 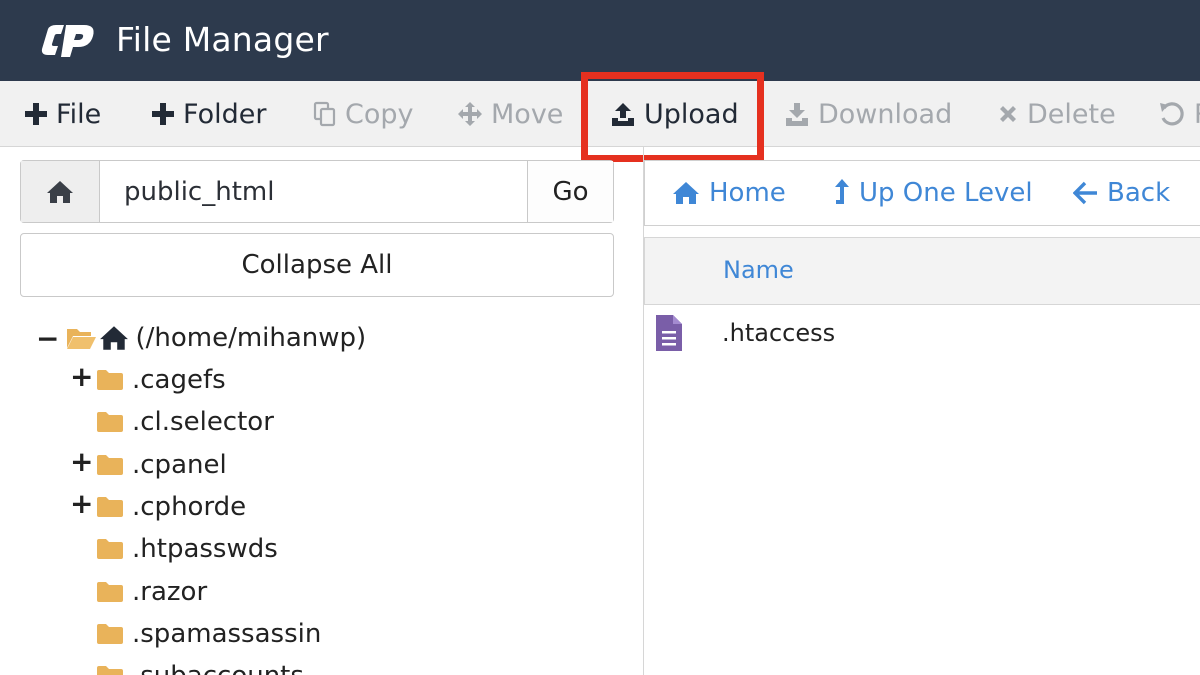 I want to click on tree-item: .spamassassin, so click(x=208, y=634).